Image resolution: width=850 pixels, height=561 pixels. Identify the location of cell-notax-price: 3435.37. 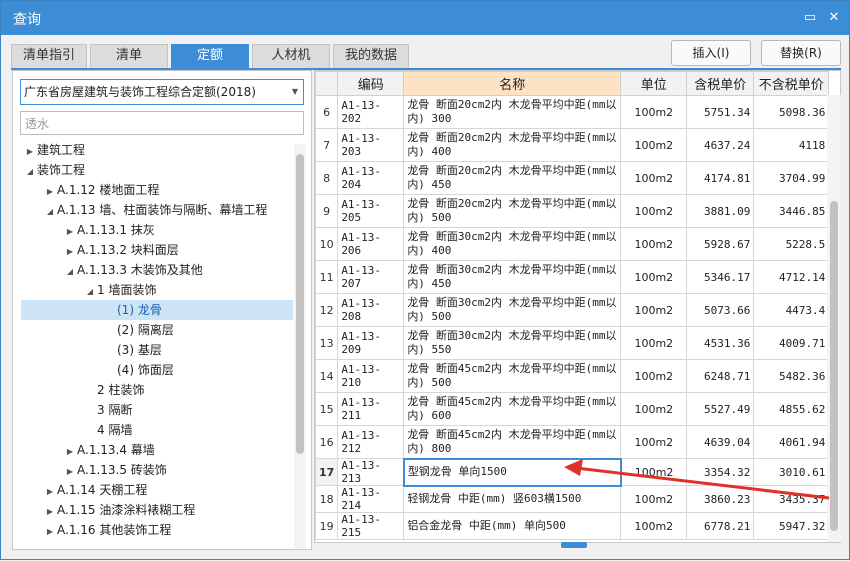
(791, 499).